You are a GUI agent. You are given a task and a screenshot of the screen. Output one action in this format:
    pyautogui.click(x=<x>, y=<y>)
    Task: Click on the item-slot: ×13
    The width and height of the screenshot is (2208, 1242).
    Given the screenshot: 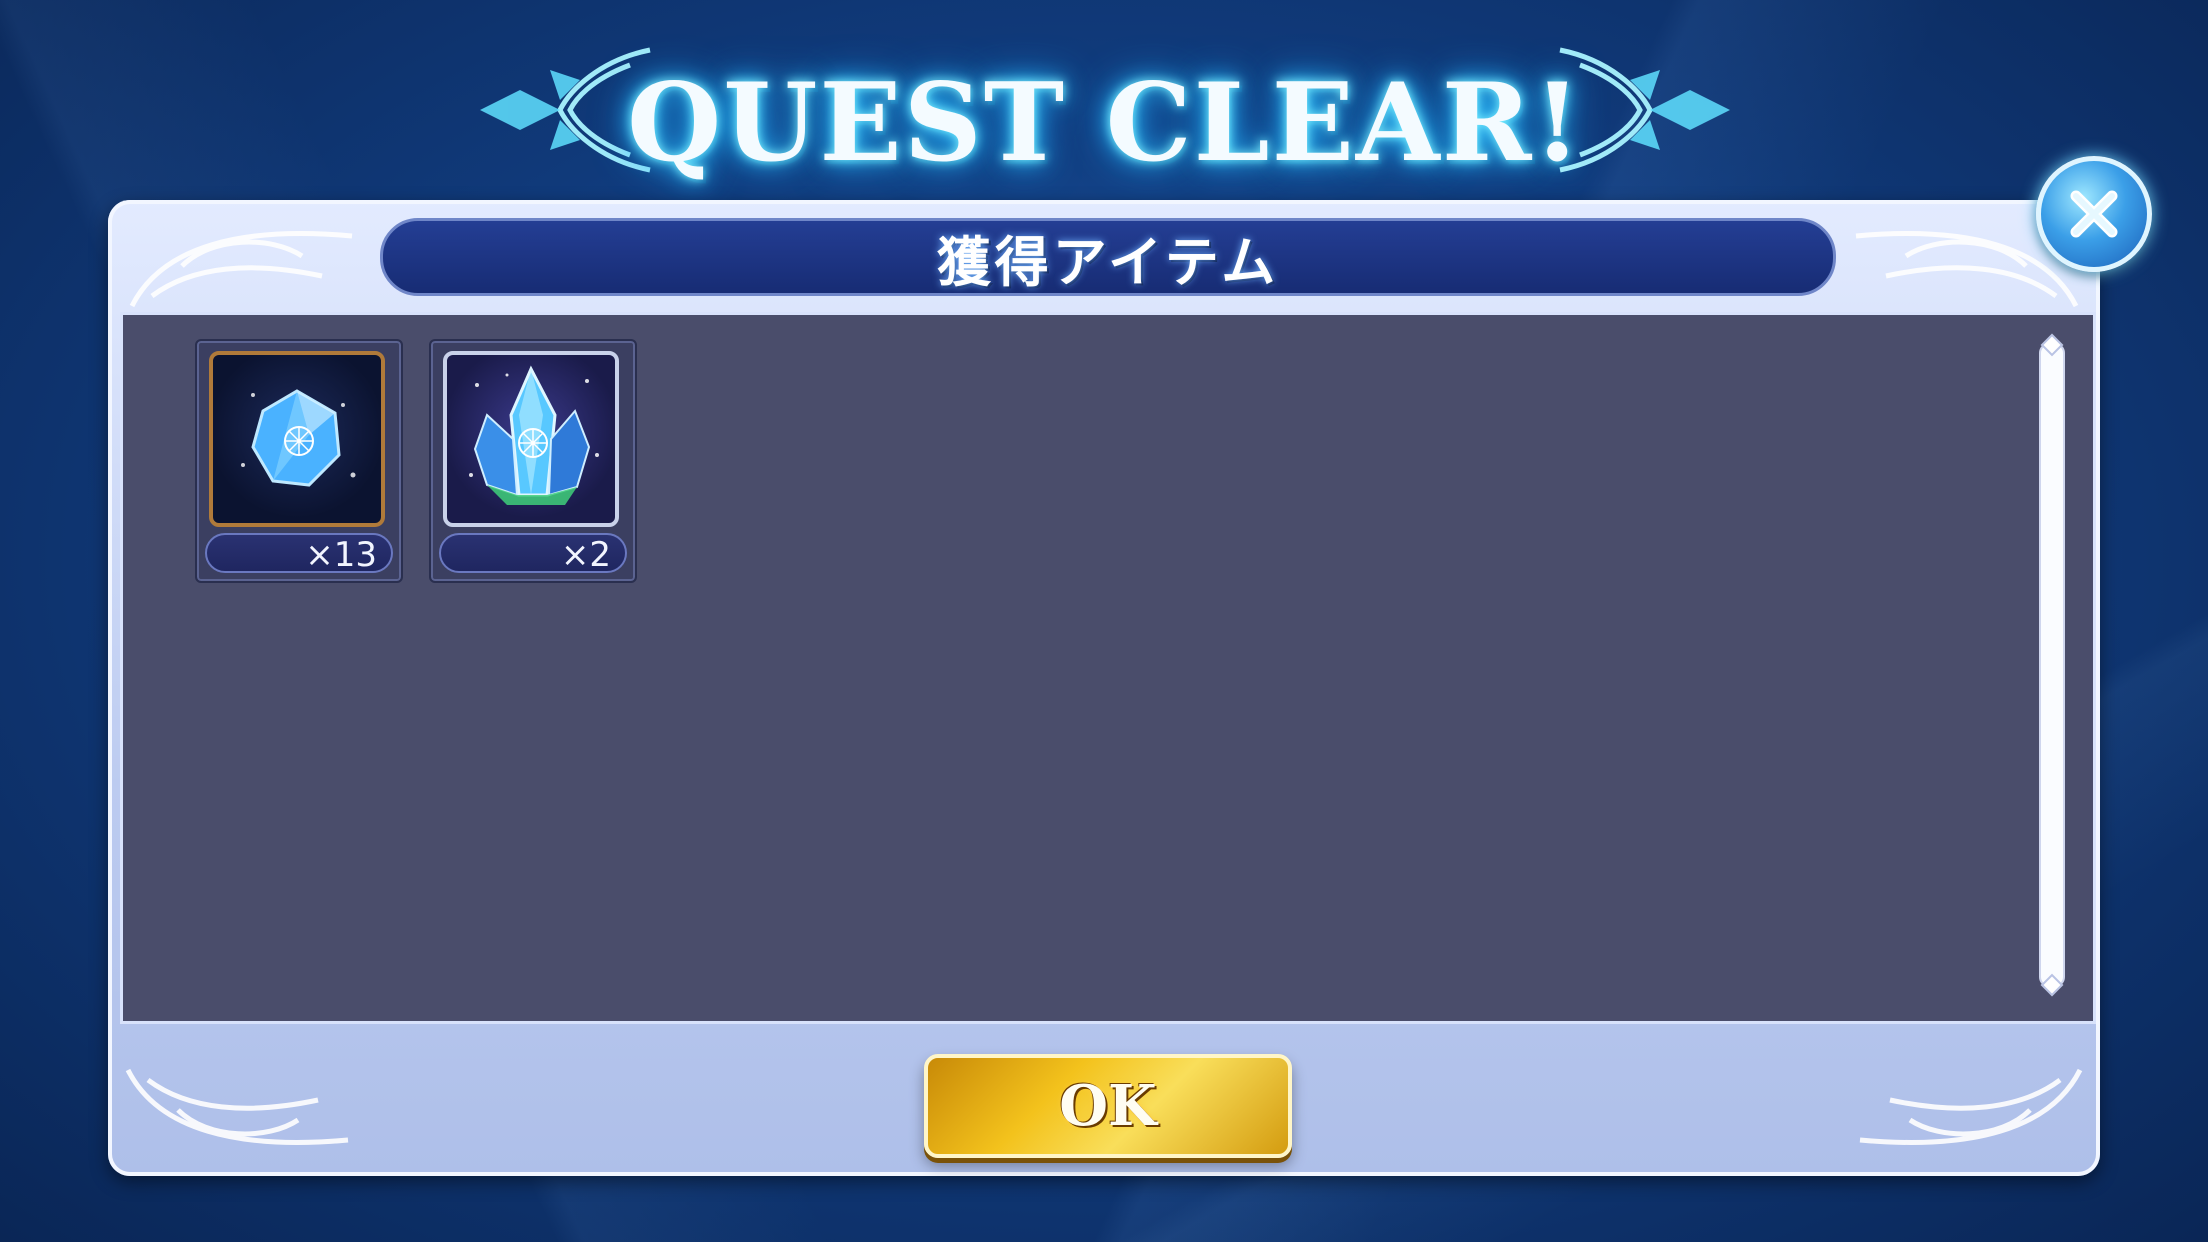 What is the action you would take?
    pyautogui.click(x=299, y=461)
    